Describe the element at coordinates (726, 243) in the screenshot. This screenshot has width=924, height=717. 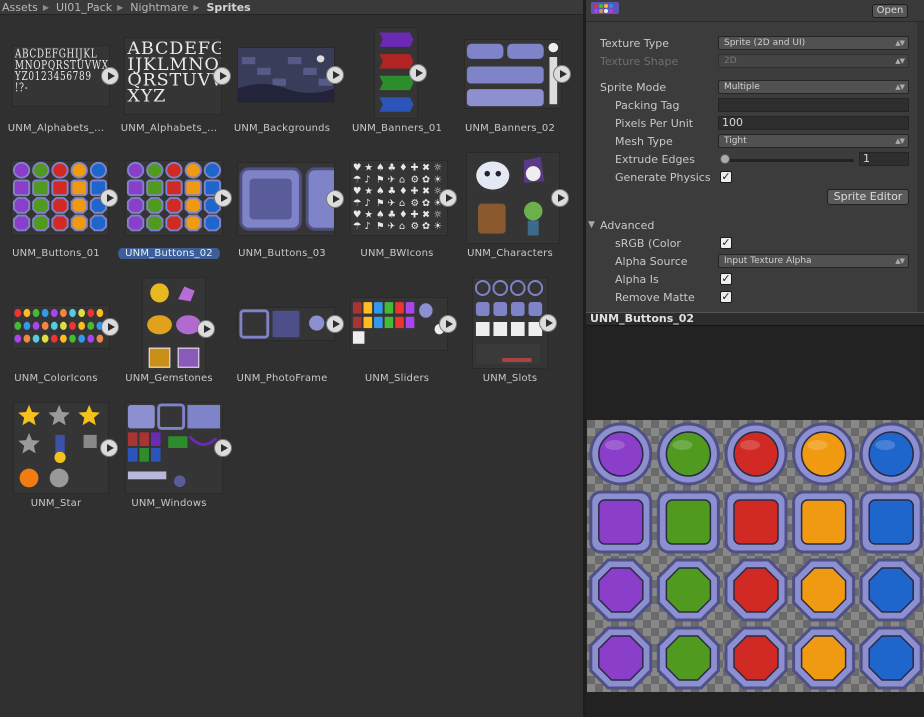
I see `srgb-checkbox: ✓` at that location.